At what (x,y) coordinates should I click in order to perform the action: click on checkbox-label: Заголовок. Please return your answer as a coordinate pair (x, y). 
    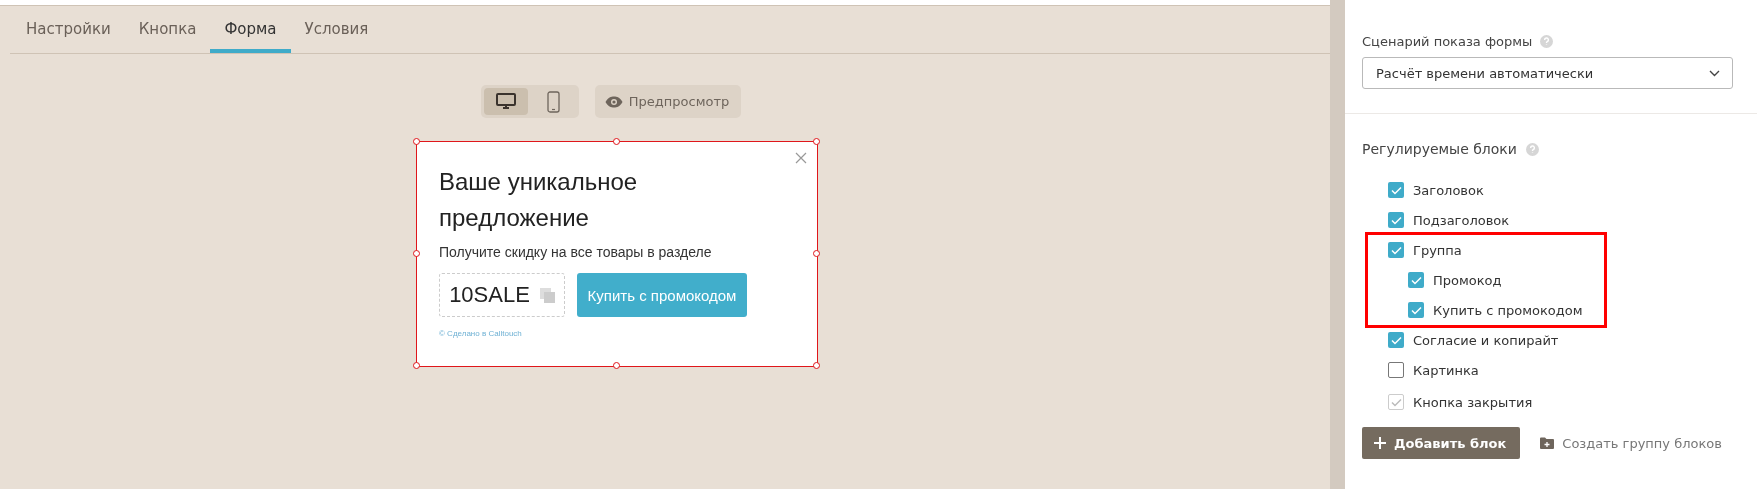
    Looking at the image, I should click on (1448, 190).